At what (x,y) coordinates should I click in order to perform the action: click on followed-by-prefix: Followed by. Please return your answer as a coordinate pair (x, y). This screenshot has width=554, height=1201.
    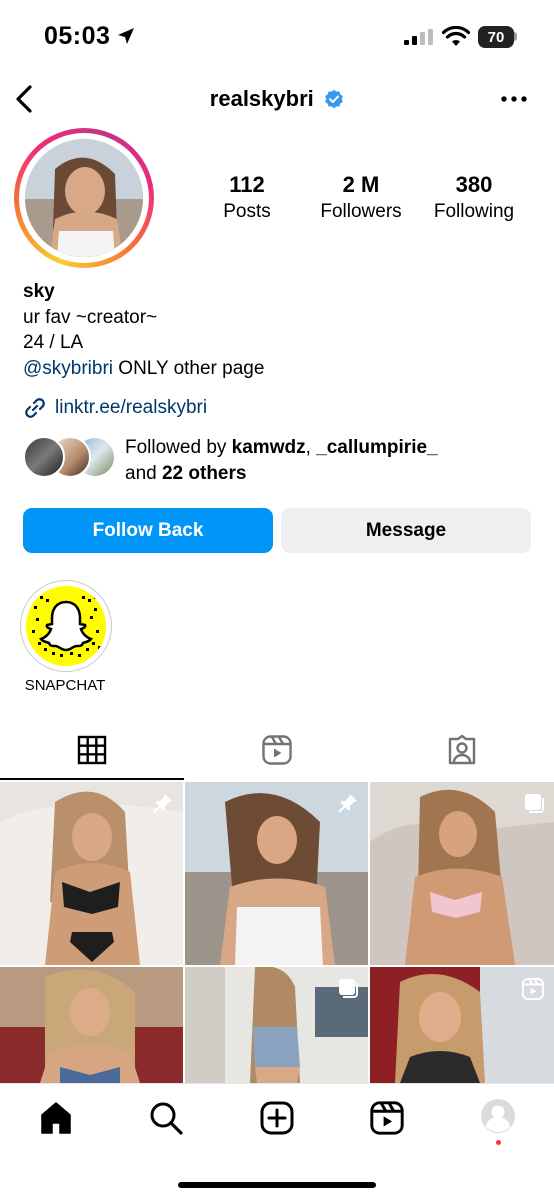
    Looking at the image, I should click on (178, 447).